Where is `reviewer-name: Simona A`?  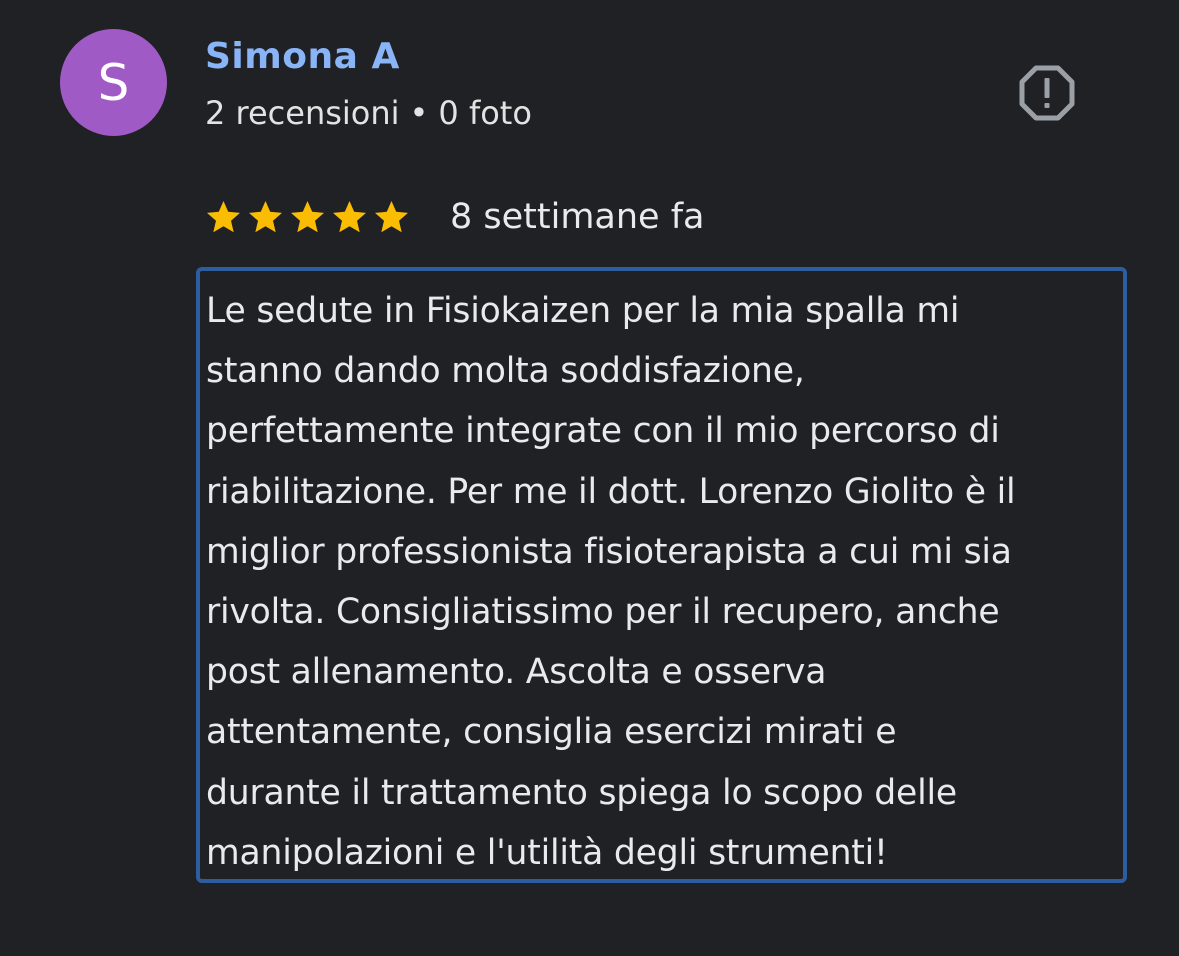
reviewer-name: Simona A is located at coordinates (302, 57).